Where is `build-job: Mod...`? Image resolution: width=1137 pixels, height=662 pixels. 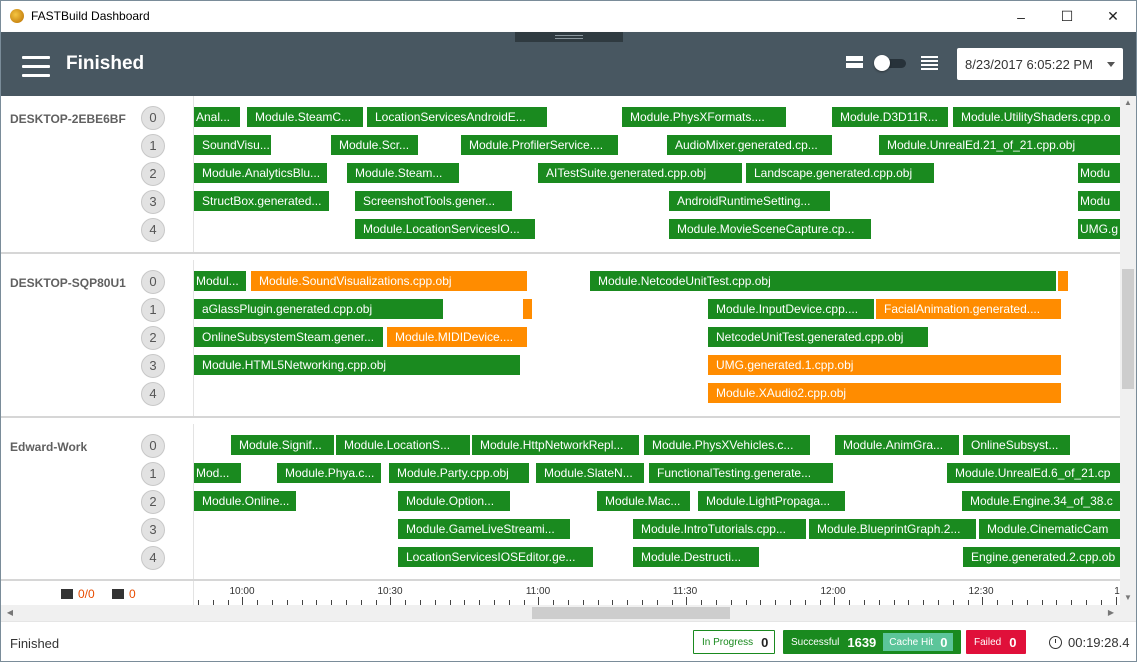
build-job: Mod... is located at coordinates (217, 473).